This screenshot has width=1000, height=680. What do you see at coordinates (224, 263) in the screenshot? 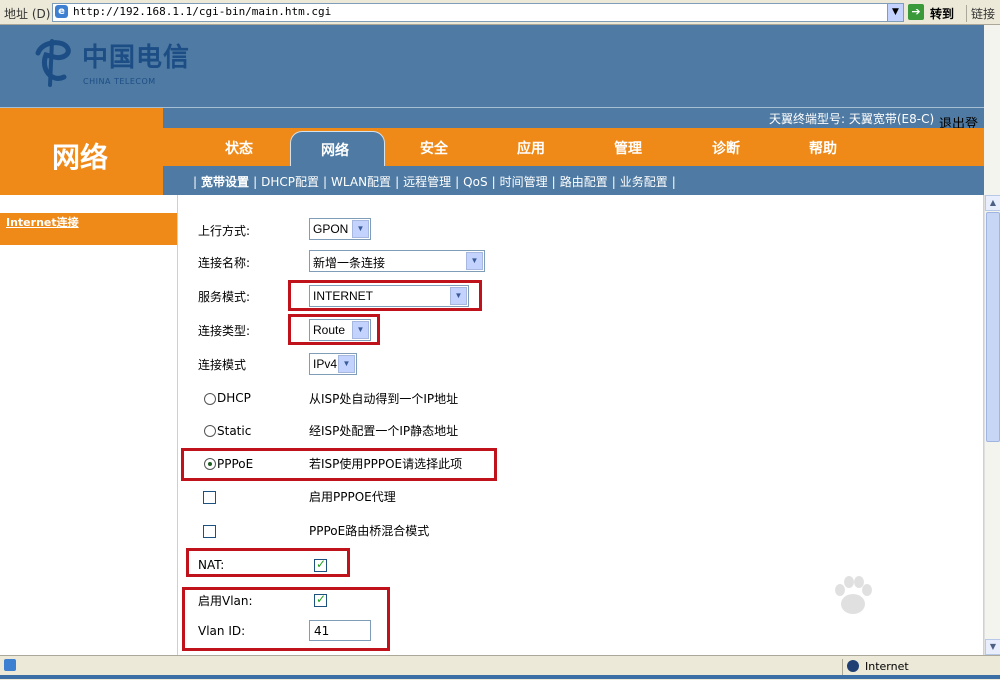
I see `conn-name-label: 连接名称:` at bounding box center [224, 263].